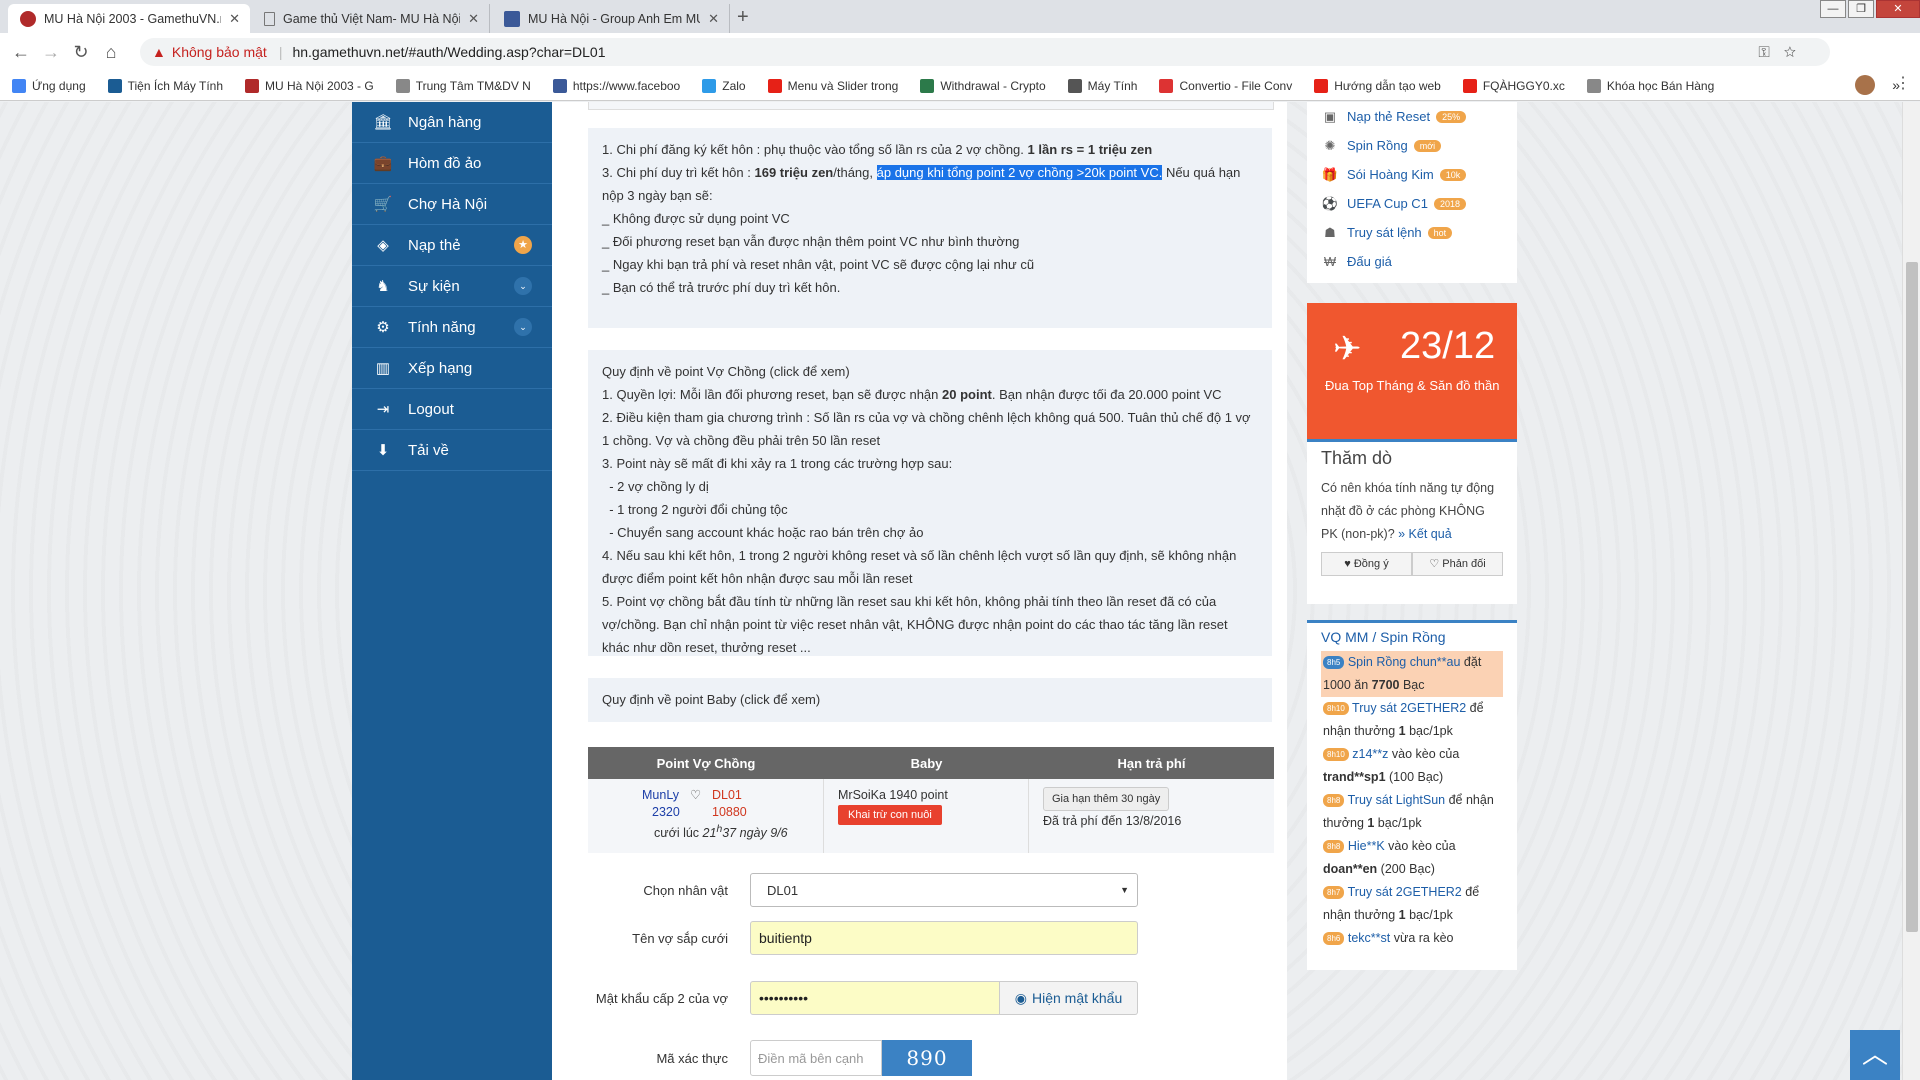 This screenshot has width=1920, height=1080. Describe the element at coordinates (452, 204) in the screenshot. I see `sidebar-item: 🛒 Chợ Hà Nội` at that location.